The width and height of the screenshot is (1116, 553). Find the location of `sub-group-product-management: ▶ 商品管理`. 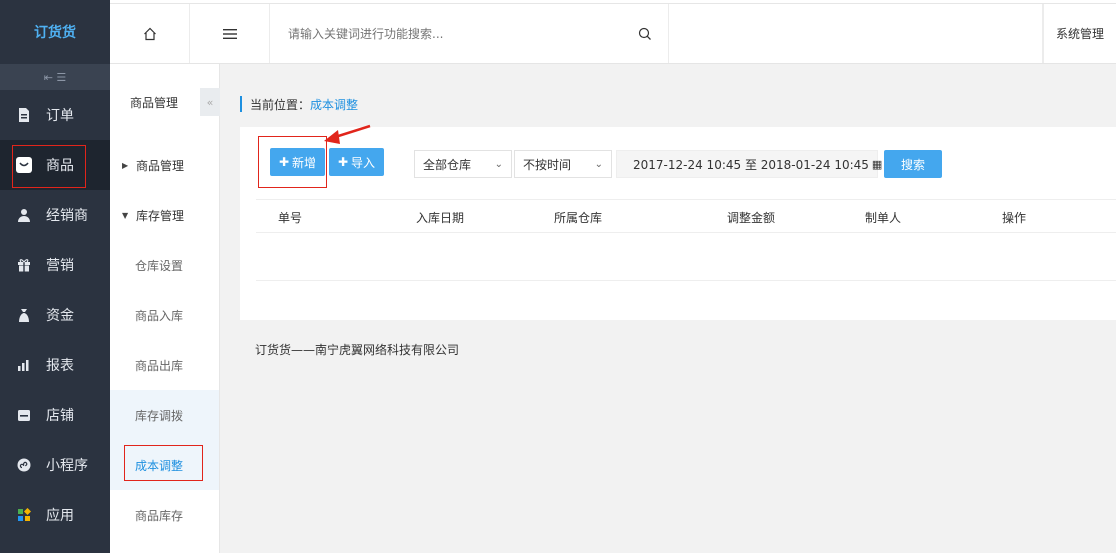

sub-group-product-management: ▶ 商品管理 is located at coordinates (164, 165).